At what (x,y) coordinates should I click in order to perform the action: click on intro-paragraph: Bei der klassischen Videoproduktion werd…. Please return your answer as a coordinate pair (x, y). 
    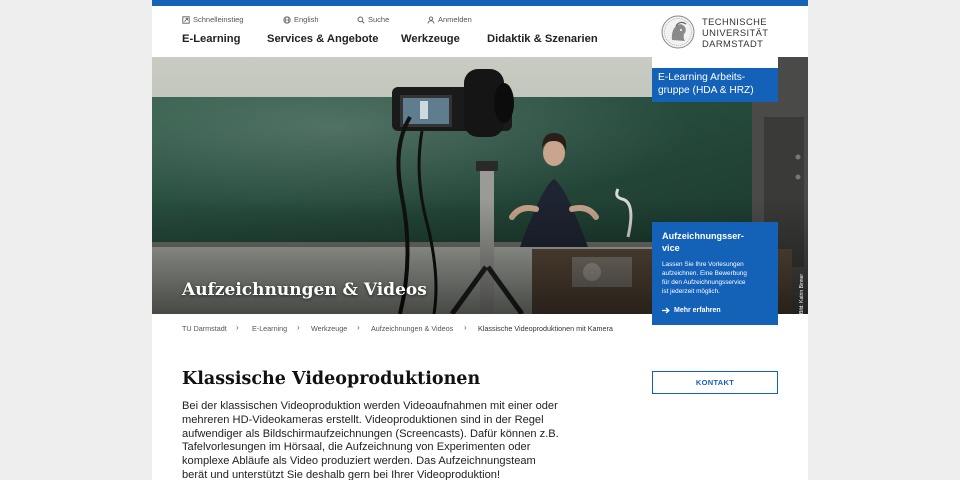
    Looking at the image, I should click on (382, 440).